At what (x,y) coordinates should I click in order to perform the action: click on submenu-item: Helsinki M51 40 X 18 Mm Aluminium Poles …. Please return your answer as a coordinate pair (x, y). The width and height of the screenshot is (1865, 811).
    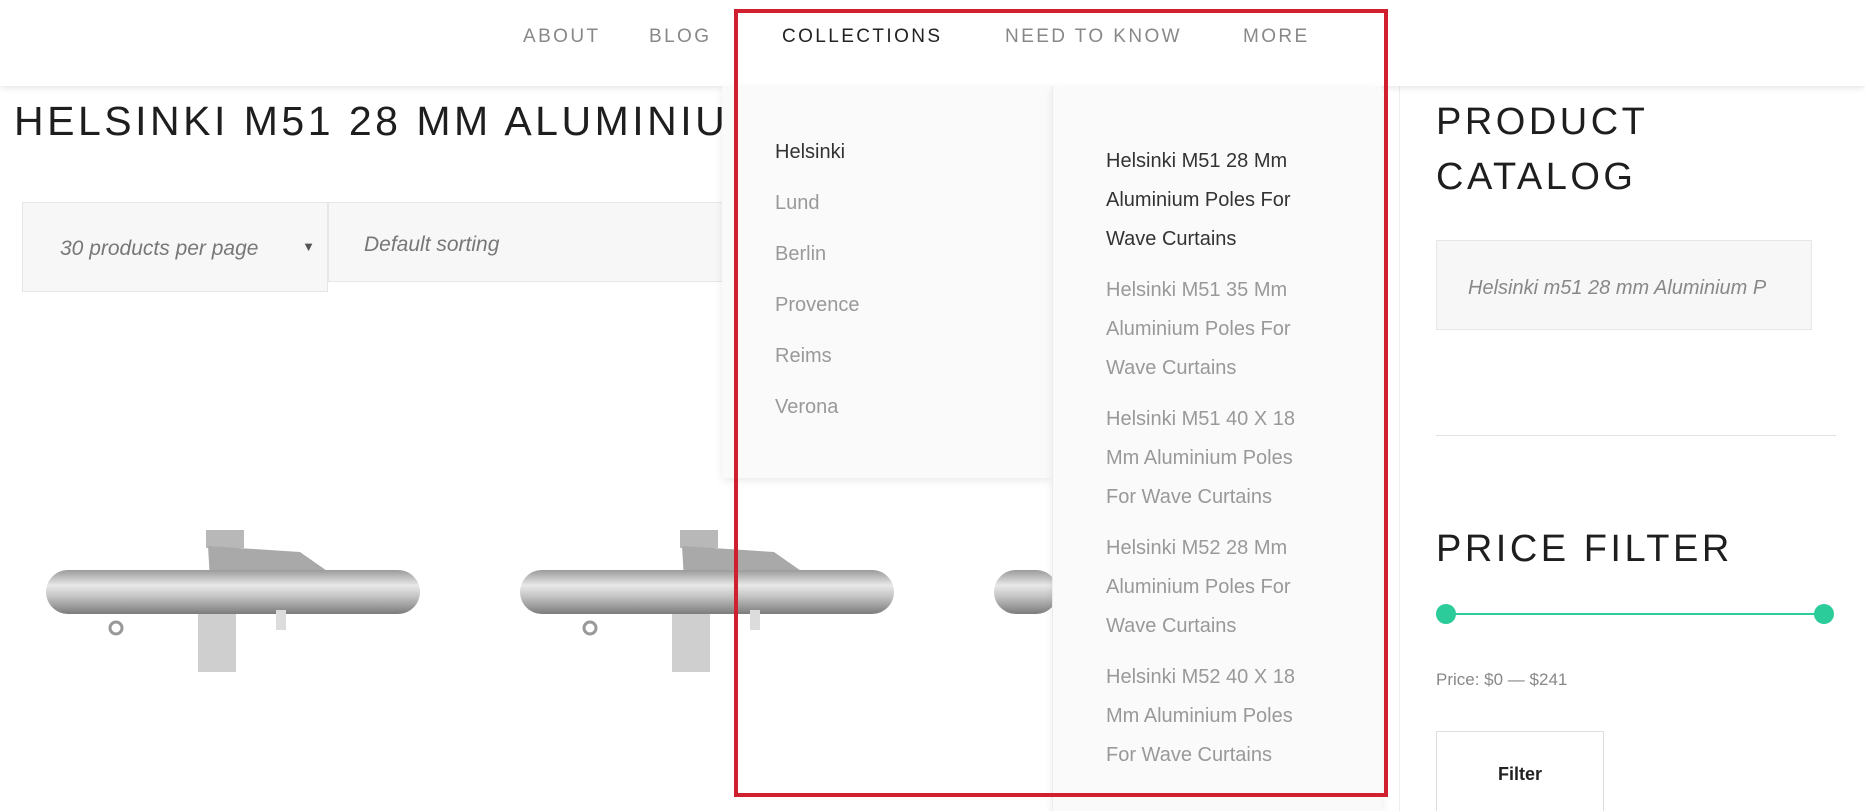
    Looking at the image, I should click on (1217, 458).